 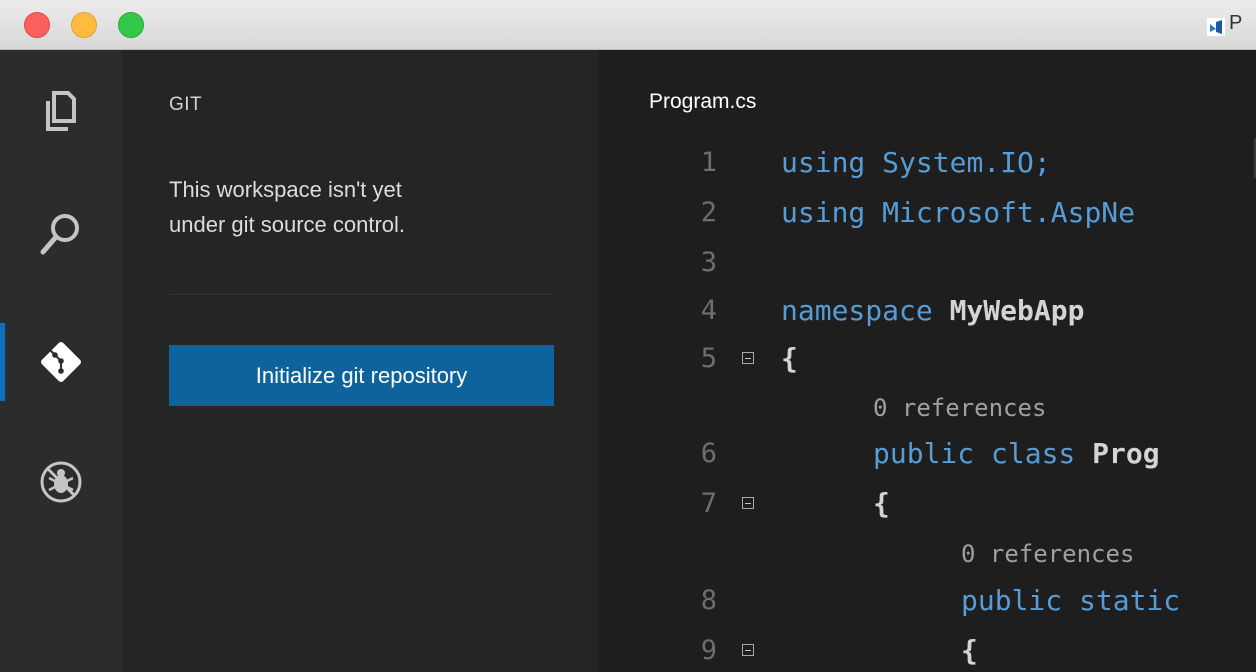 What do you see at coordinates (983, 453) in the screenshot?
I see `keyword-token: public class` at bounding box center [983, 453].